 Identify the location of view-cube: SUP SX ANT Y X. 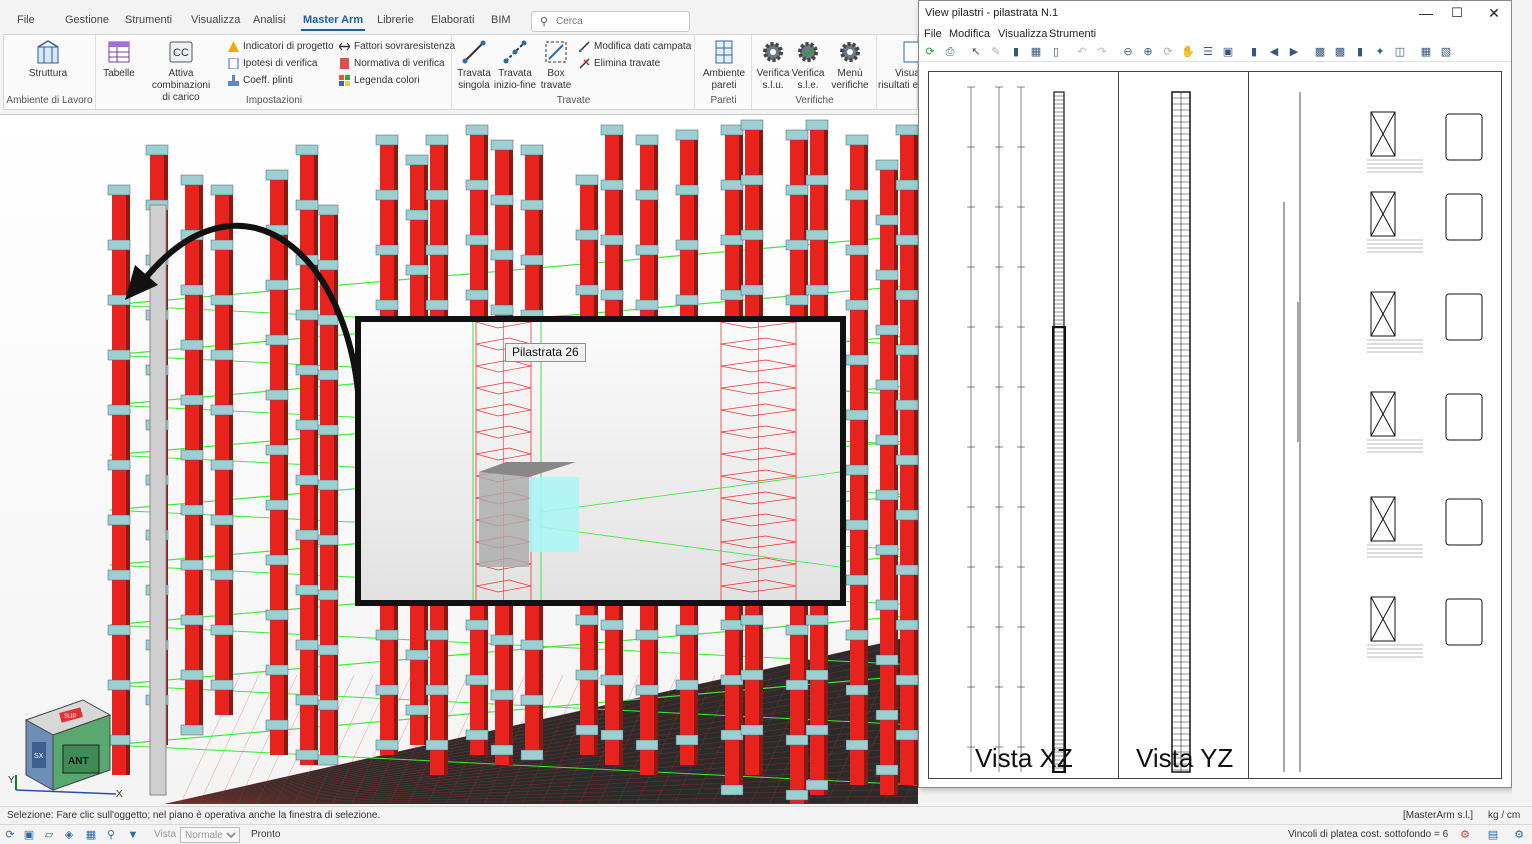
(68, 745).